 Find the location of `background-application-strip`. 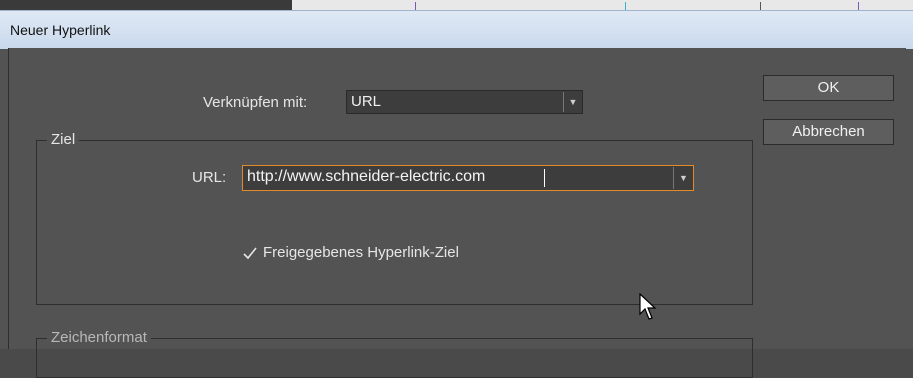

background-application-strip is located at coordinates (456, 5).